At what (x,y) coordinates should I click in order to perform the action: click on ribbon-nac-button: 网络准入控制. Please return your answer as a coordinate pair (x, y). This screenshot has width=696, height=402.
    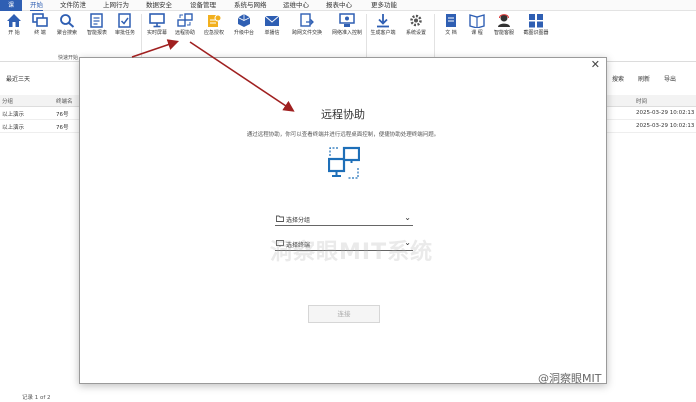
    Looking at the image, I should click on (347, 24).